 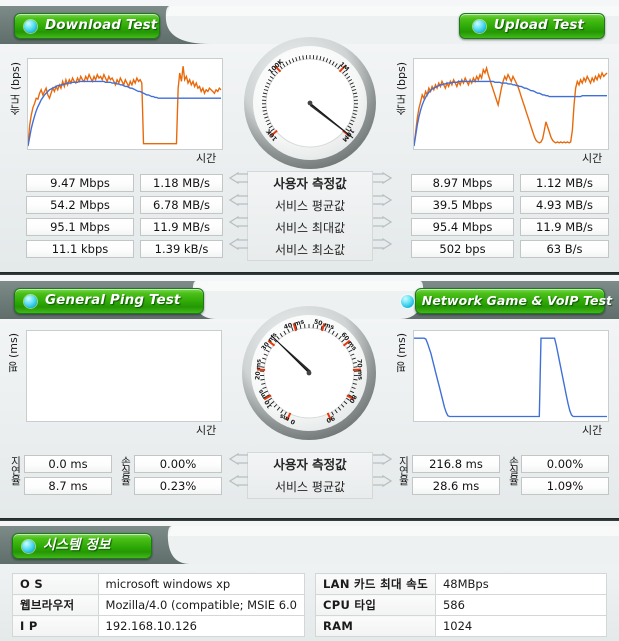 I want to click on tab-network-game-voip-test: Network Game & VoIP Test, so click(x=506, y=301).